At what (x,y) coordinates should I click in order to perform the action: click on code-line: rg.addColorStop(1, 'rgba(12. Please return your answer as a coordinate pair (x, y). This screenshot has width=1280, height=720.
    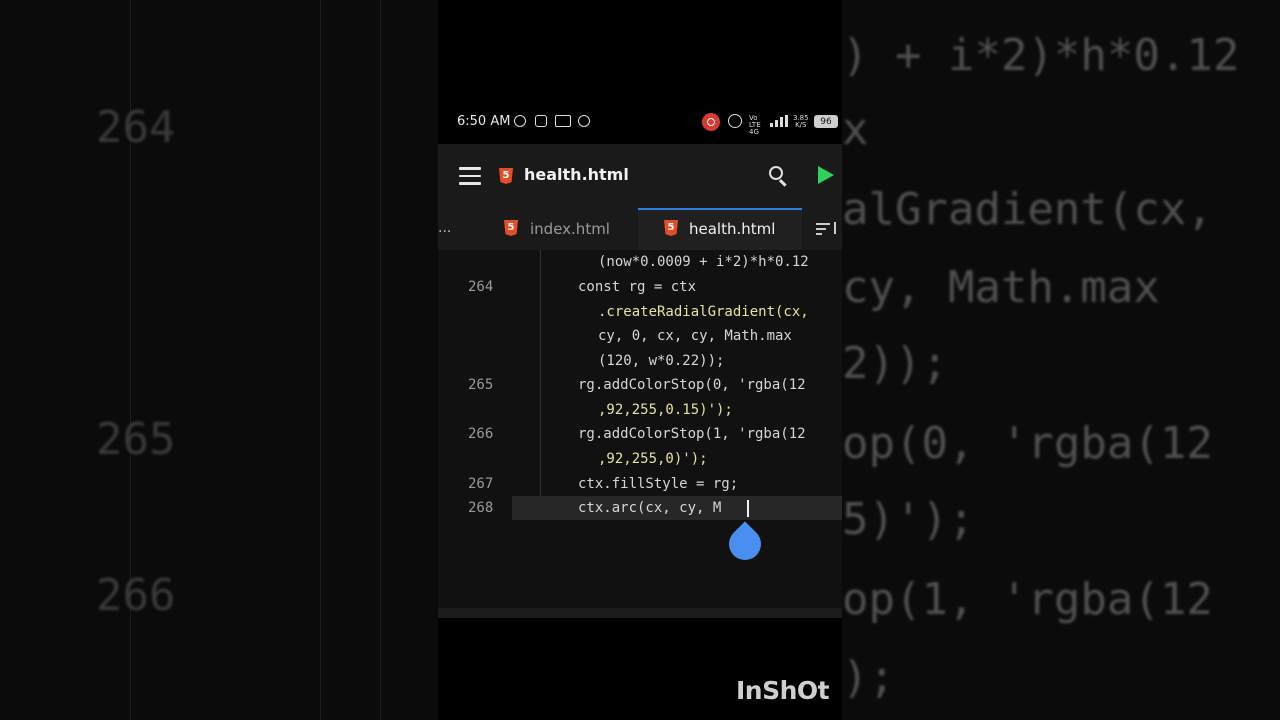
    Looking at the image, I should click on (692, 434).